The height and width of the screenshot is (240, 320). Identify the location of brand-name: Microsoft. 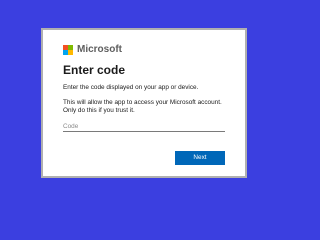
(99, 49).